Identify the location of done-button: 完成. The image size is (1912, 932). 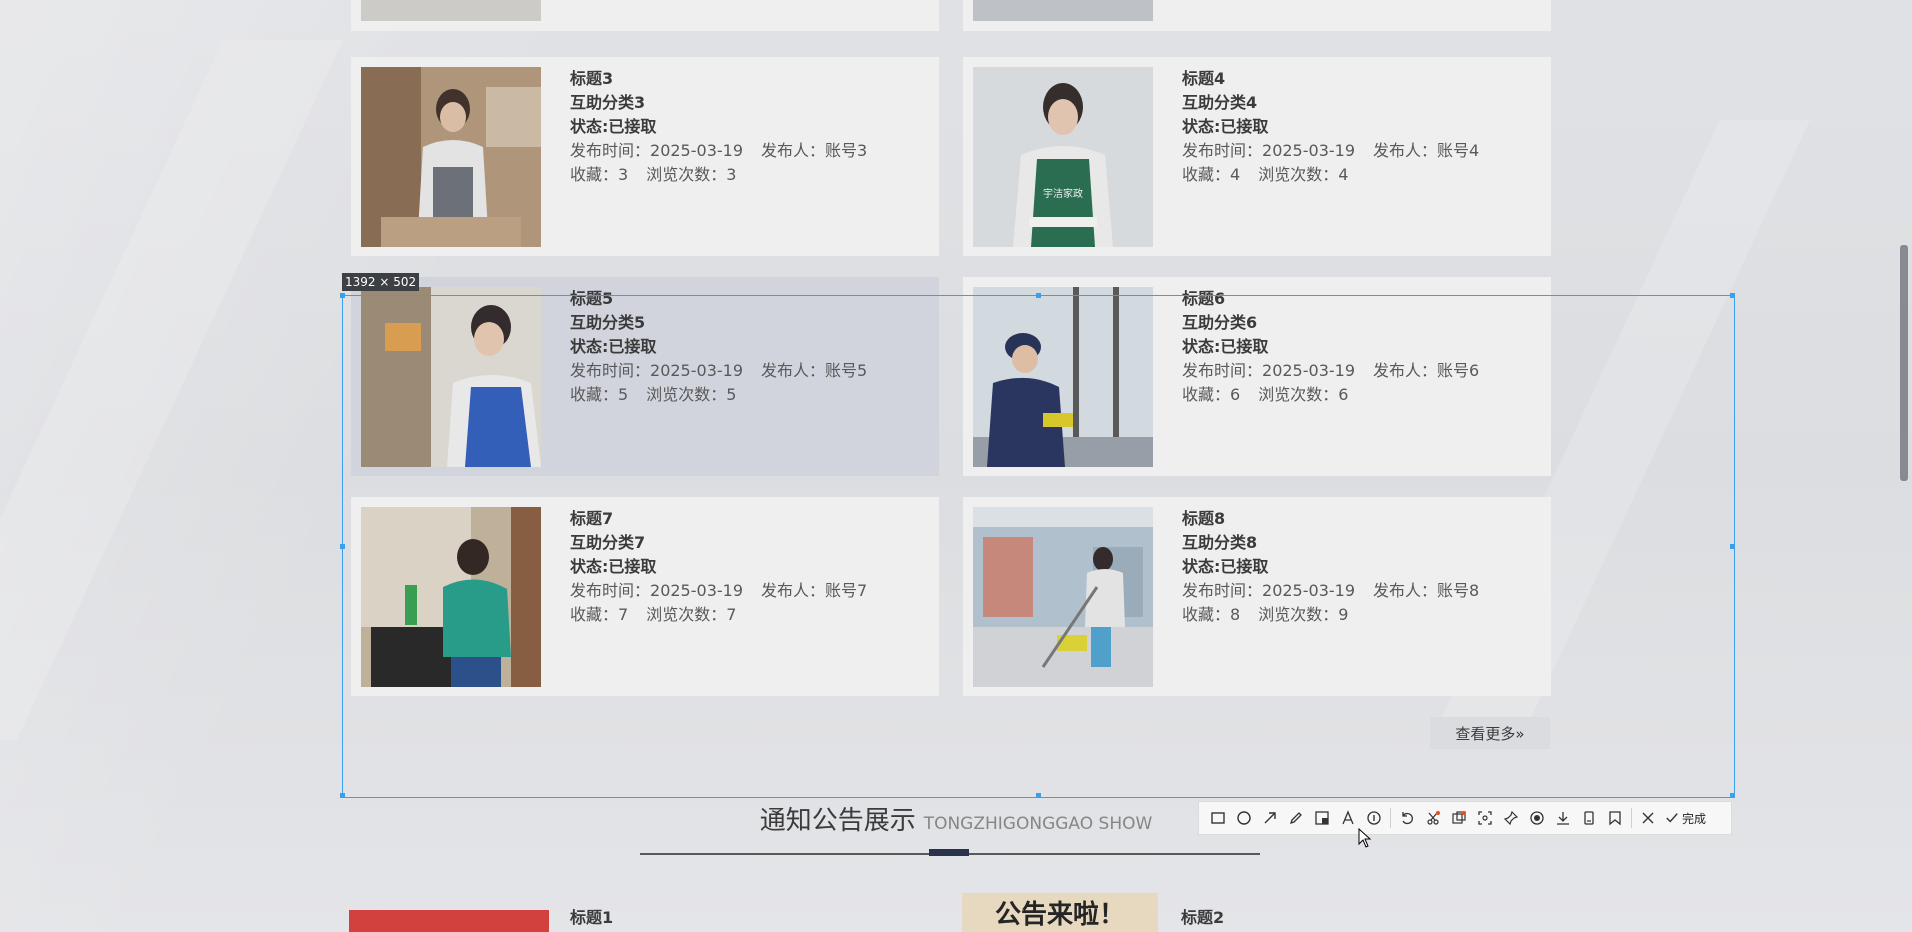
(1685, 818).